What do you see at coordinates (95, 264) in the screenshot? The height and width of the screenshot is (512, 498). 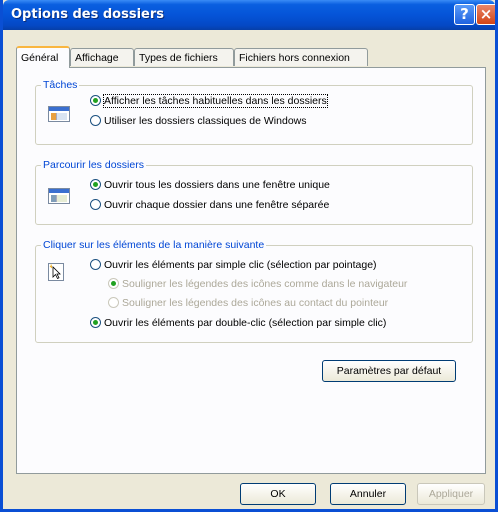 I see `radio-simple-clic` at bounding box center [95, 264].